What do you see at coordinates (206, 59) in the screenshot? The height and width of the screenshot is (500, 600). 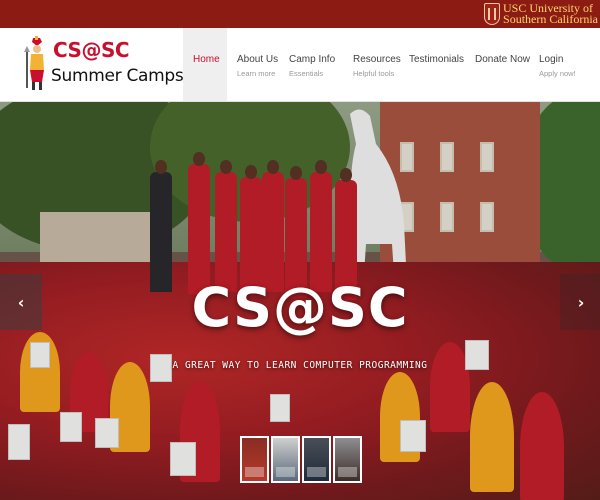 I see `nav-home-label: Home` at bounding box center [206, 59].